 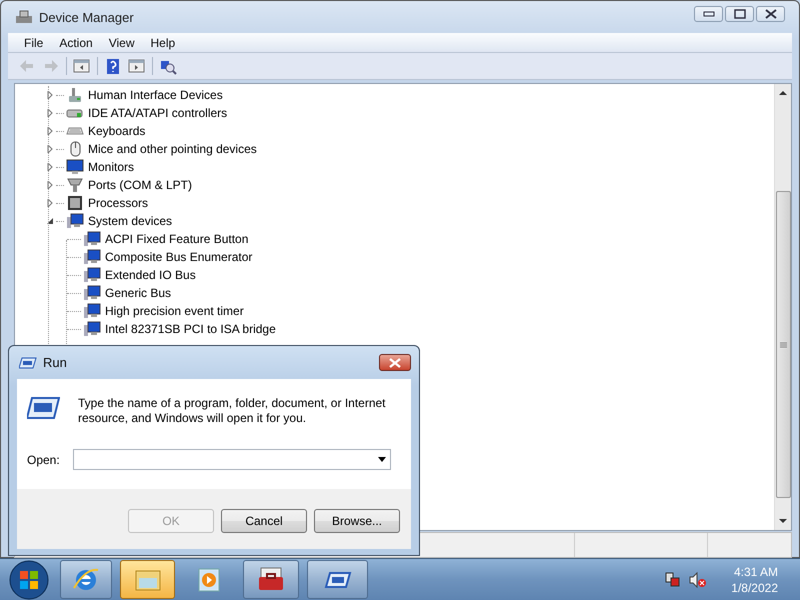 What do you see at coordinates (150, 275) in the screenshot?
I see `tree-item: Extended IO Bus` at bounding box center [150, 275].